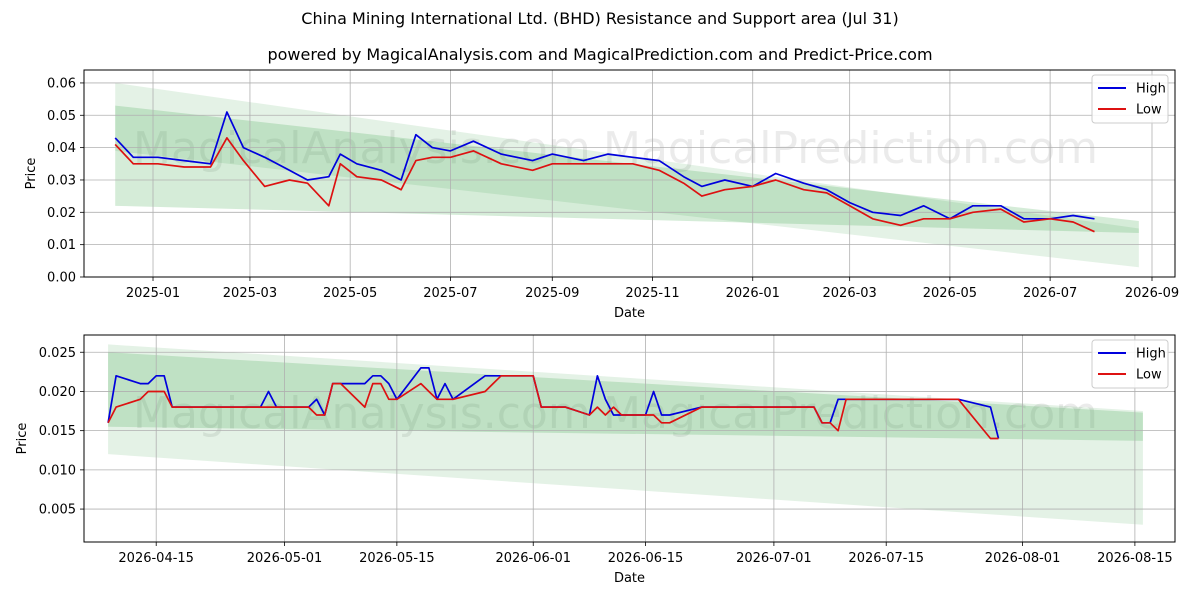 The width and height of the screenshot is (1200, 600). Describe the element at coordinates (1152, 293) in the screenshot. I see `x-tick-label: 2026-09` at that location.